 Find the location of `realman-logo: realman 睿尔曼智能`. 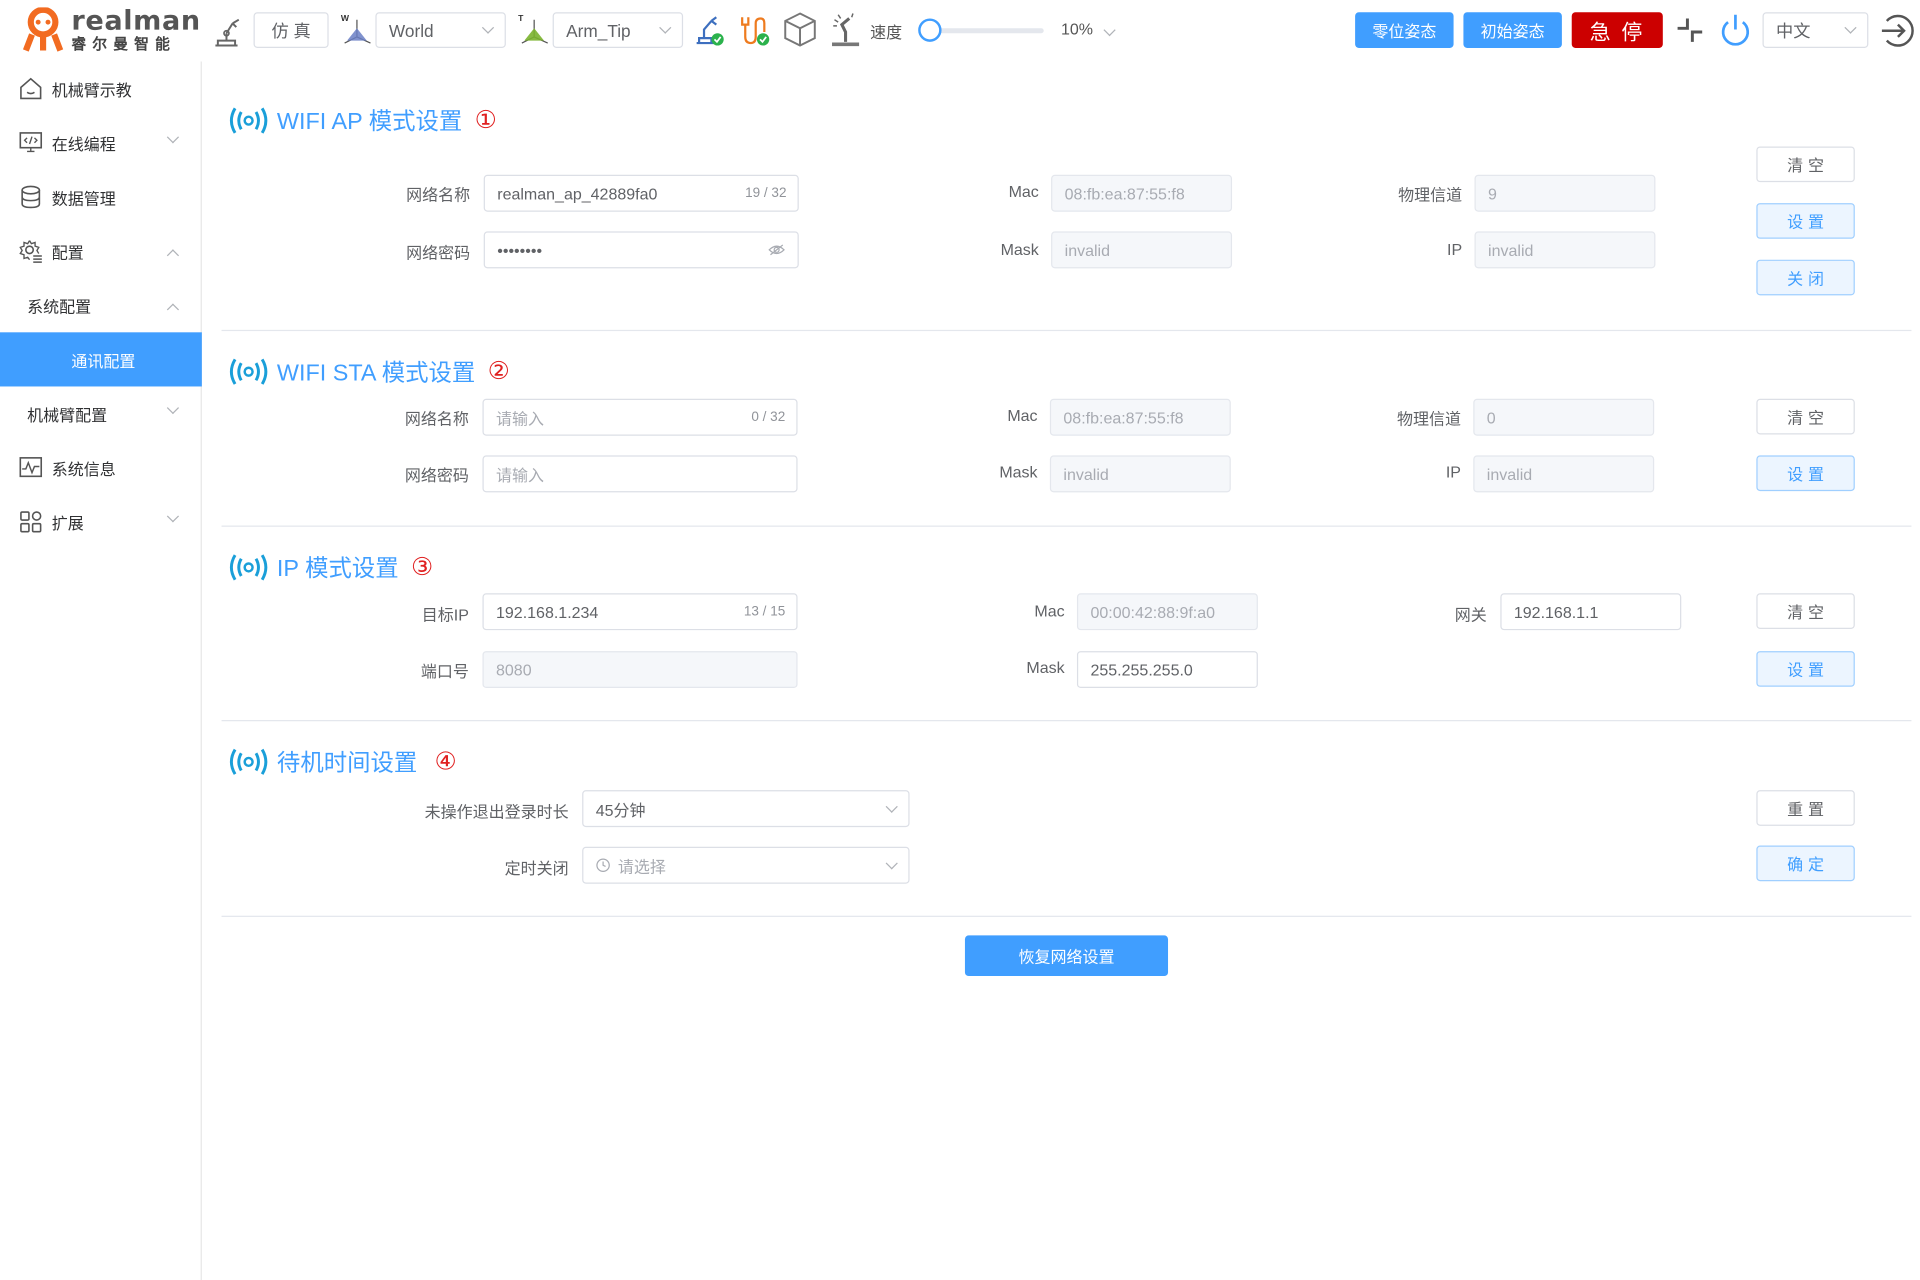

realman-logo: realman 睿尔曼智能 is located at coordinates (111, 30).